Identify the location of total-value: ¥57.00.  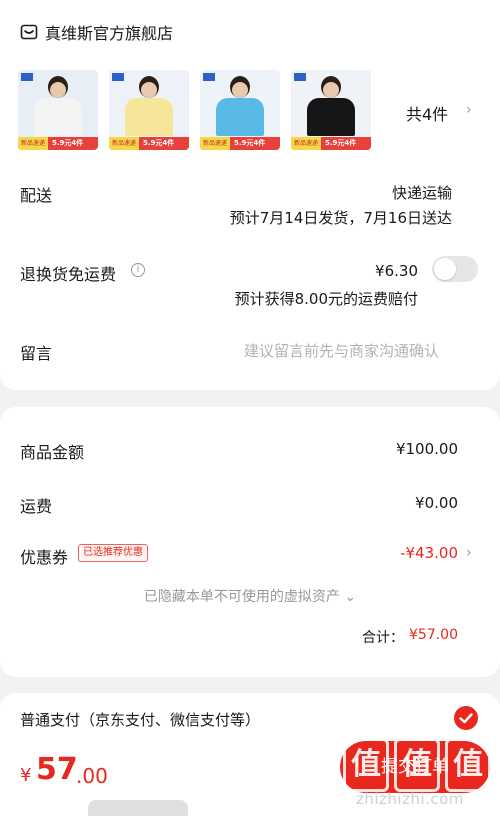
(433, 635).